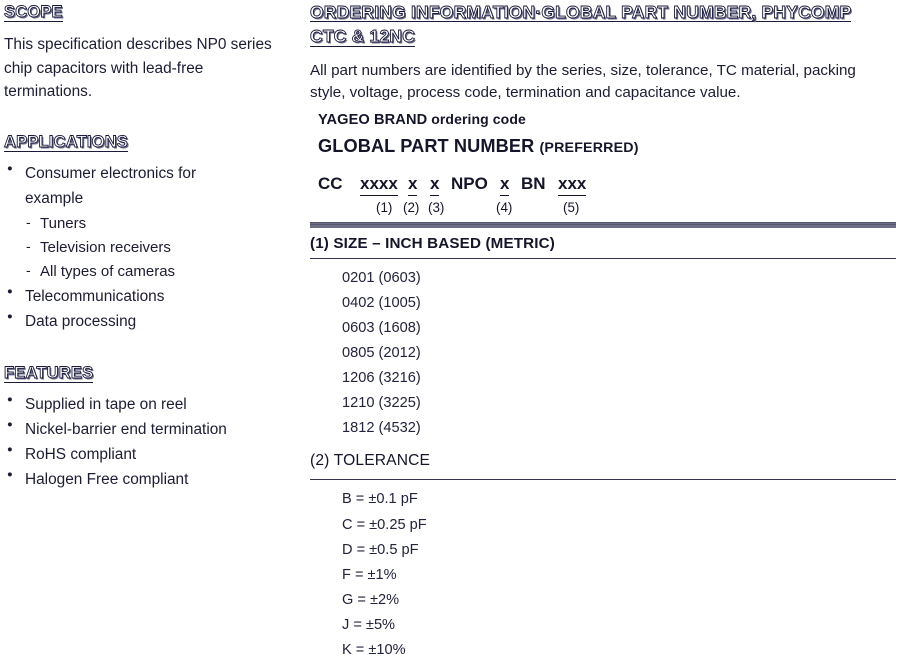 The height and width of the screenshot is (663, 900). Describe the element at coordinates (603, 224) in the screenshot. I see `divider-thick` at that location.